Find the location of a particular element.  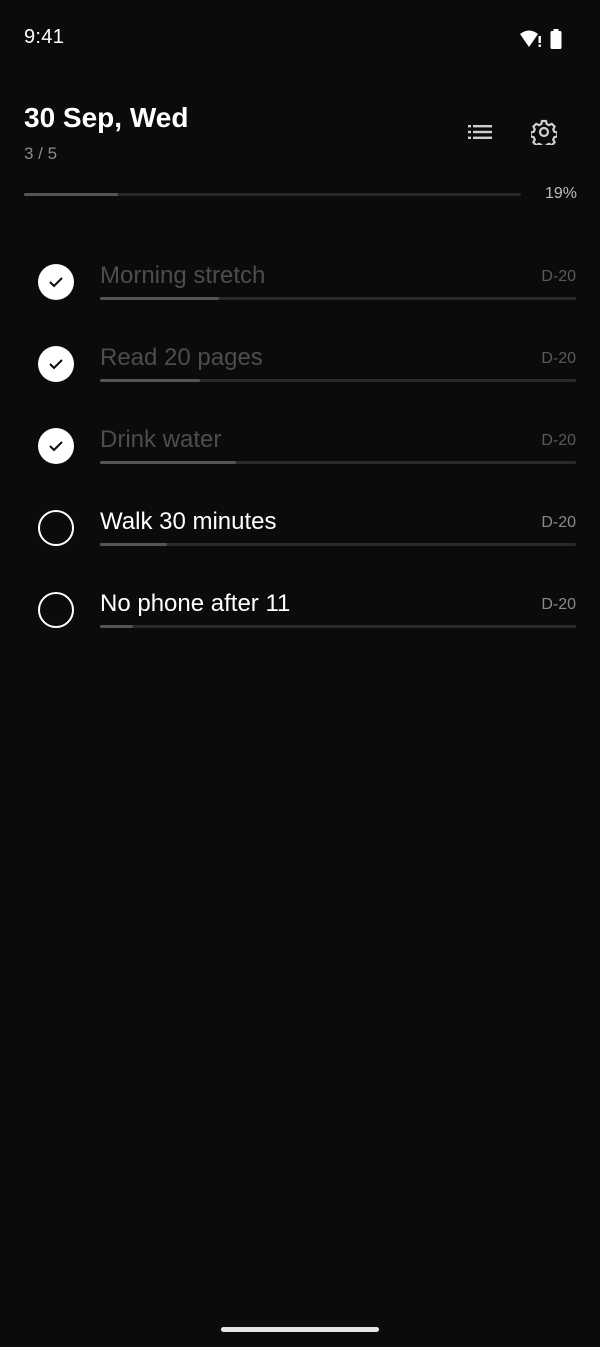

settings-button is located at coordinates (544, 134).